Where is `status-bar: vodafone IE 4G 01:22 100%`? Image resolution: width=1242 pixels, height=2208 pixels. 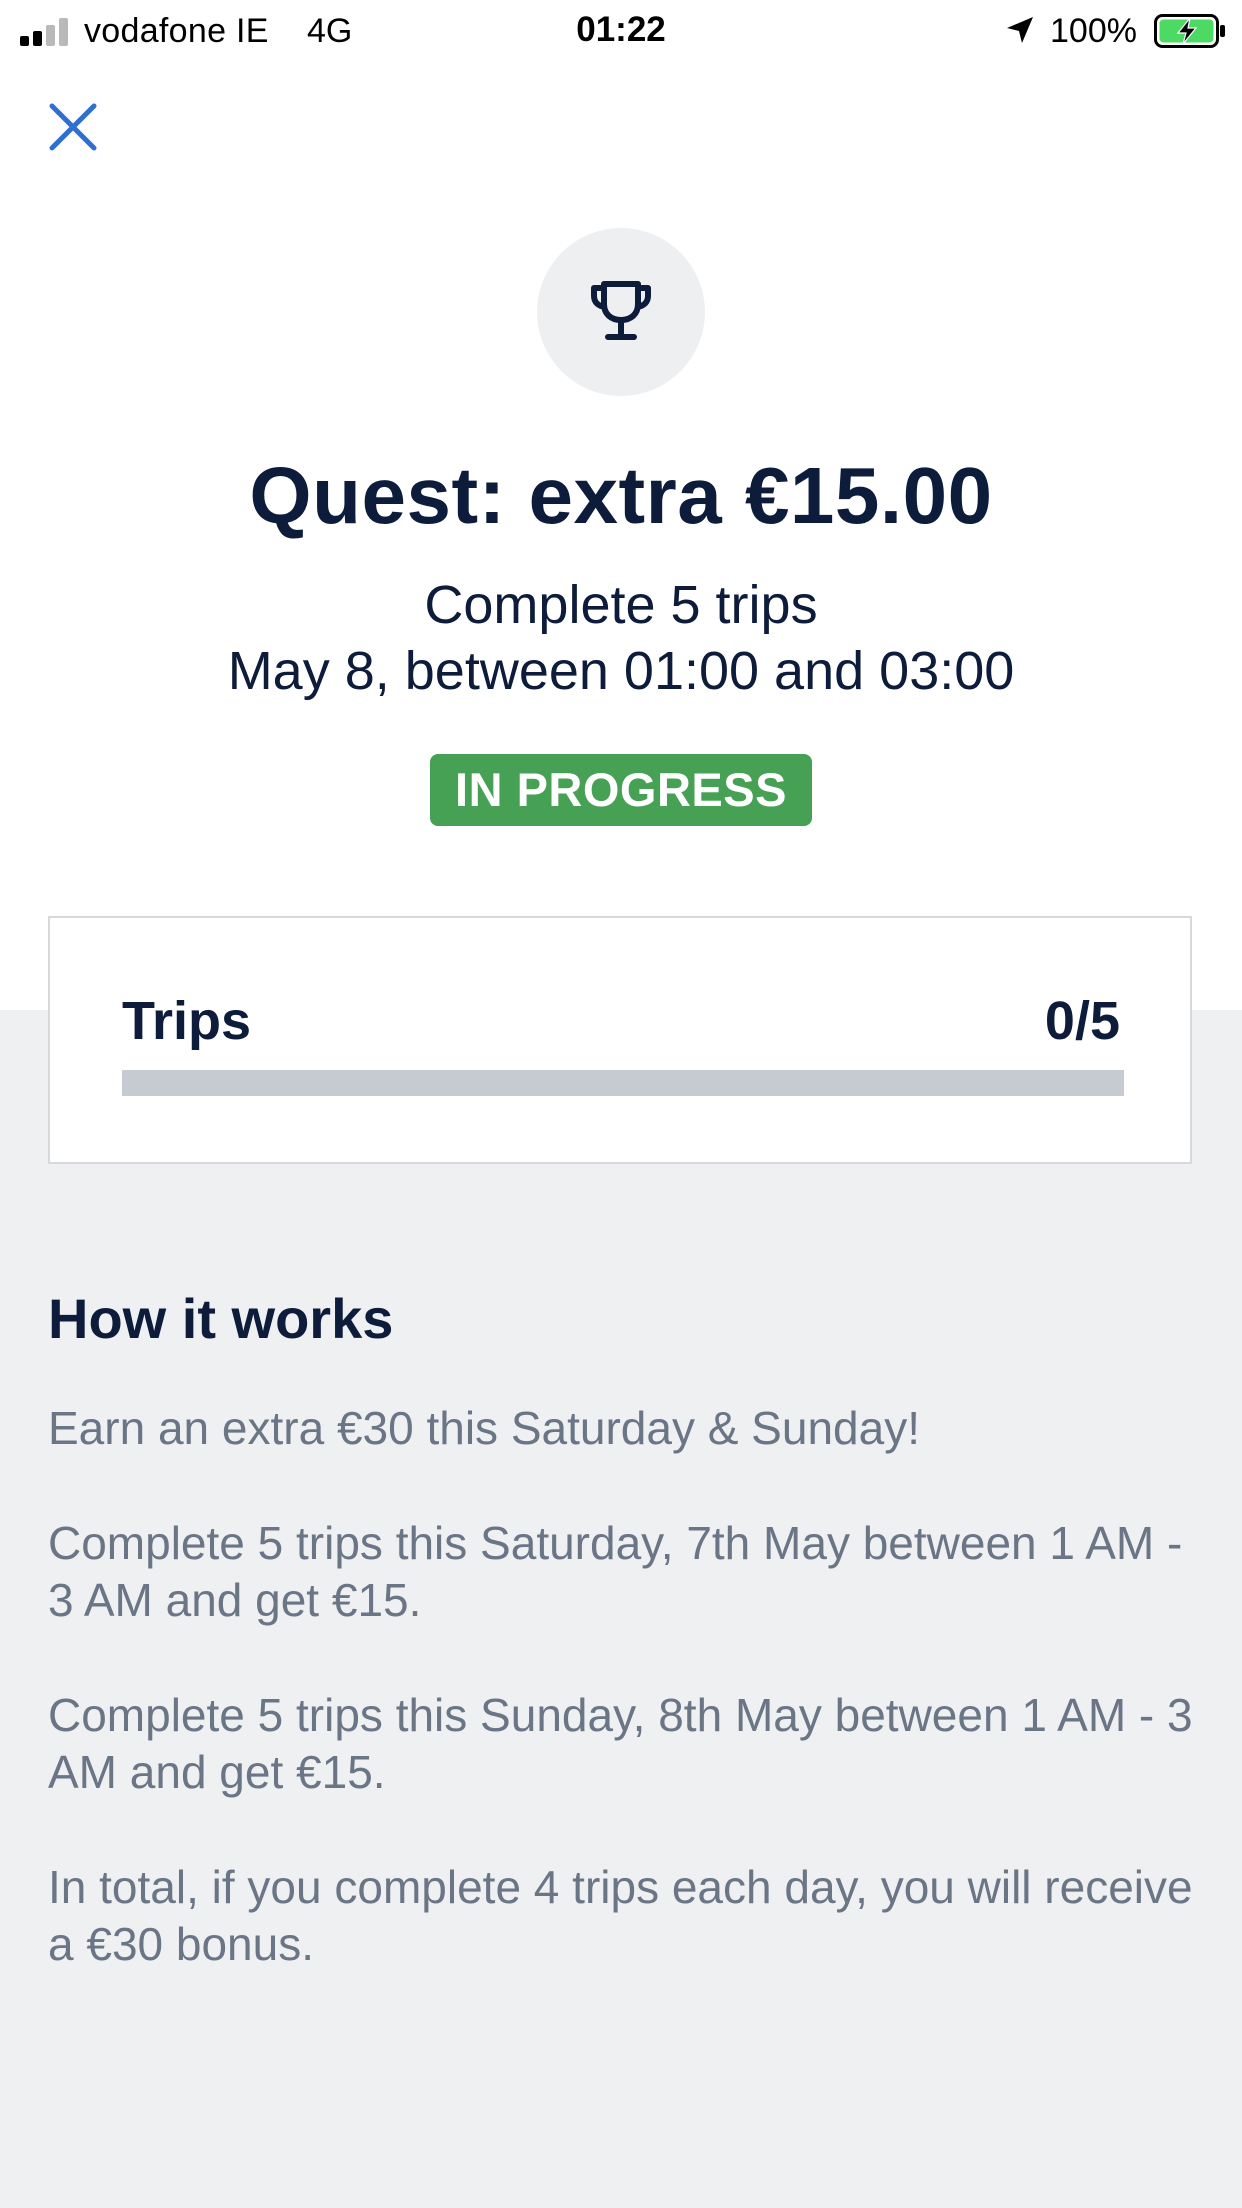 status-bar: vodafone IE 4G 01:22 100% is located at coordinates (621, 31).